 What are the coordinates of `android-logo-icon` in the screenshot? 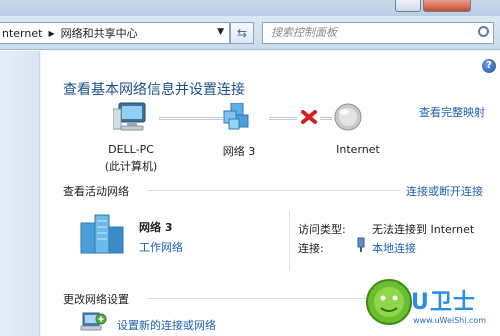 It's located at (389, 302).